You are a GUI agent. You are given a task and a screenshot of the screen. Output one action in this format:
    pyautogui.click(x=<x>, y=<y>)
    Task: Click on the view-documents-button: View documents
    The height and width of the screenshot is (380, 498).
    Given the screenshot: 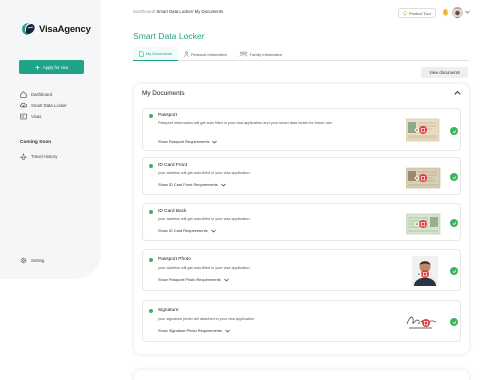 What is the action you would take?
    pyautogui.click(x=444, y=72)
    